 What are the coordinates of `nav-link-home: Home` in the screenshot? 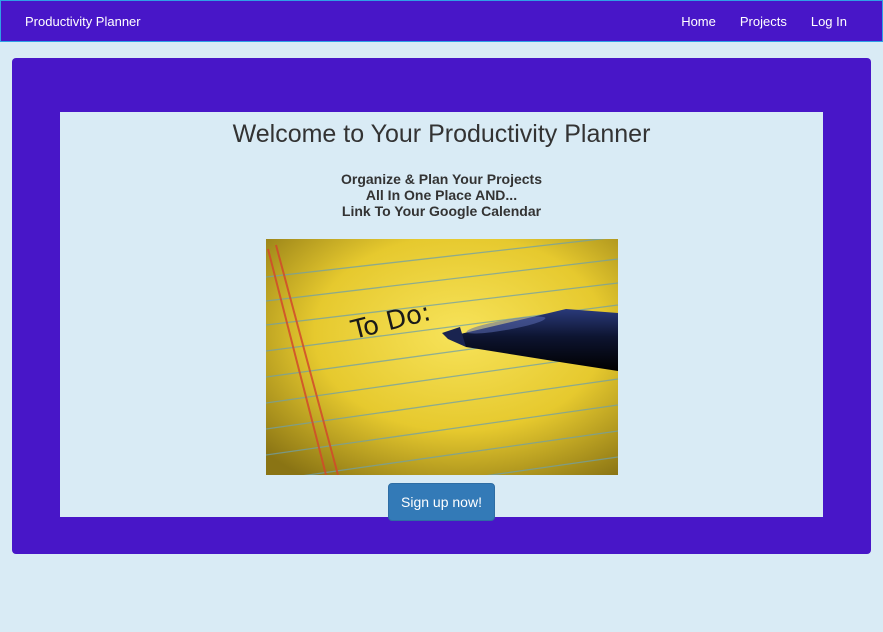 It's located at (698, 21).